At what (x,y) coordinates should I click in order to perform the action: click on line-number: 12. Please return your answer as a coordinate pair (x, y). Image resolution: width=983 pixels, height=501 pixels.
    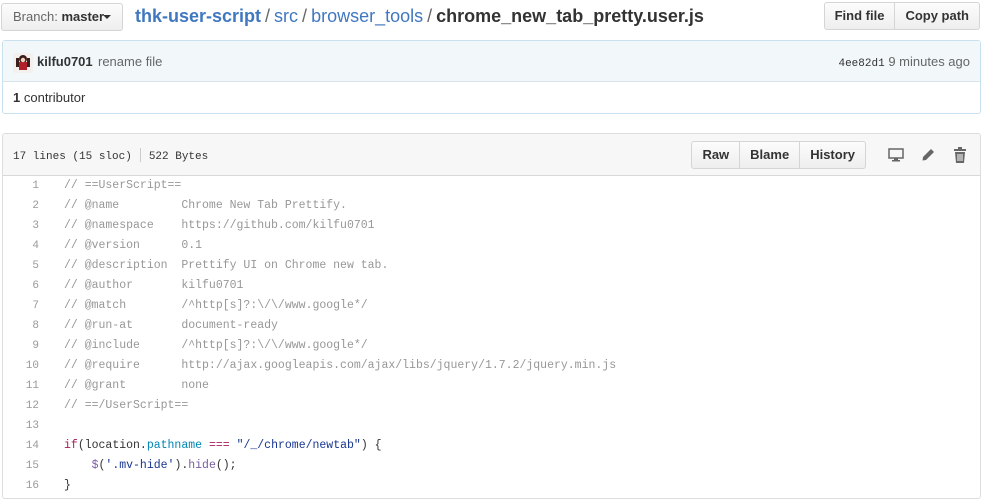
    Looking at the image, I should click on (25, 406).